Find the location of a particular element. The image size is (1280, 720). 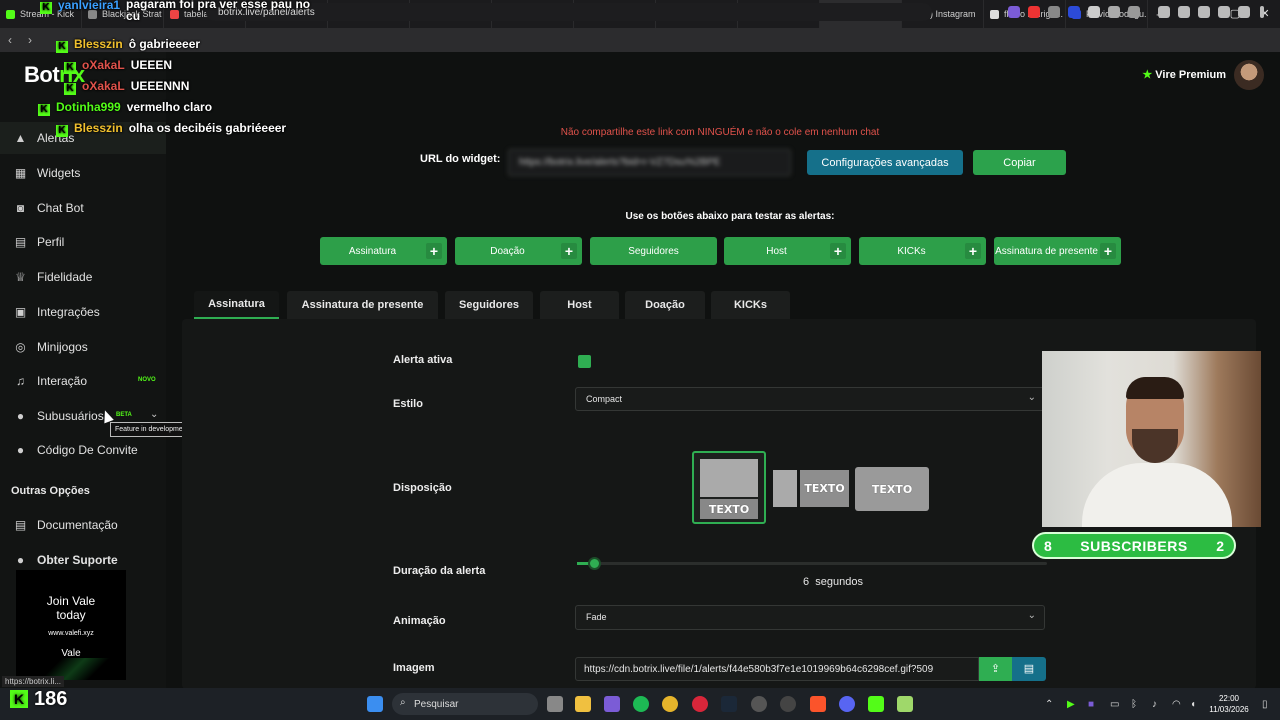

sidebar-item-chat-bot: ◙ Chat Bot is located at coordinates (83, 208).